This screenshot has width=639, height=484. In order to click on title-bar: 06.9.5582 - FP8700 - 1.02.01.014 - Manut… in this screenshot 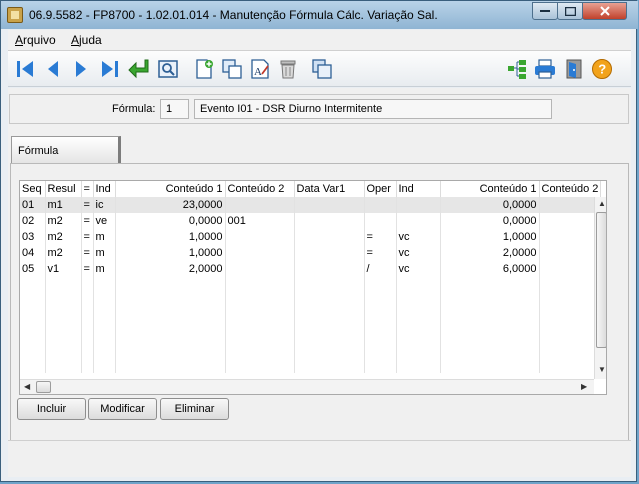, I will do `click(319, 15)`.